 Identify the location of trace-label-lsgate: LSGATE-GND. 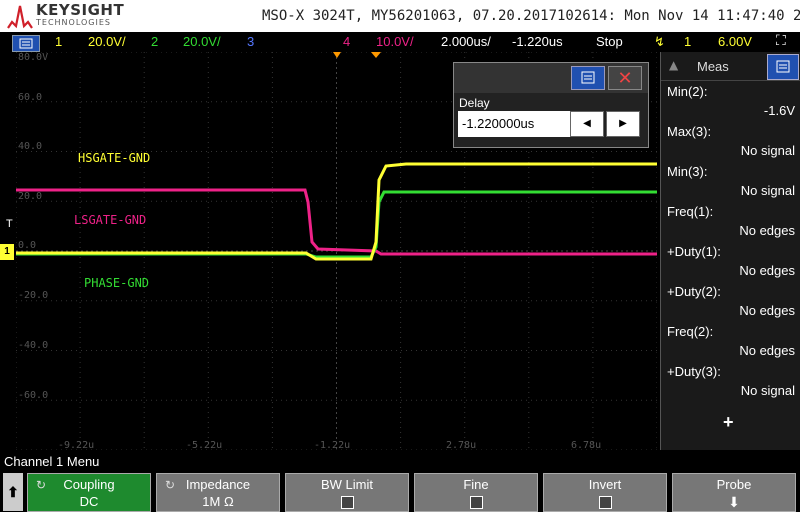
(110, 220).